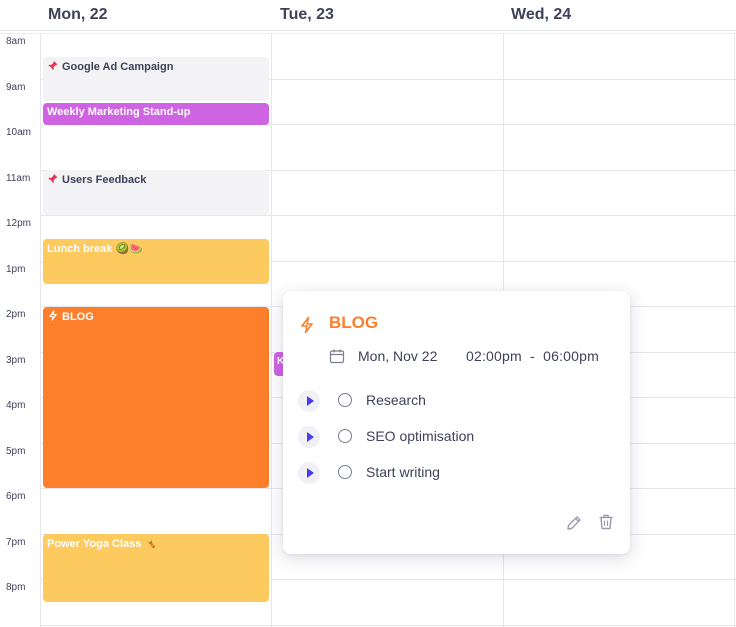 This screenshot has height=627, width=736. I want to click on day-header-tue: Tue, 23, so click(307, 15).